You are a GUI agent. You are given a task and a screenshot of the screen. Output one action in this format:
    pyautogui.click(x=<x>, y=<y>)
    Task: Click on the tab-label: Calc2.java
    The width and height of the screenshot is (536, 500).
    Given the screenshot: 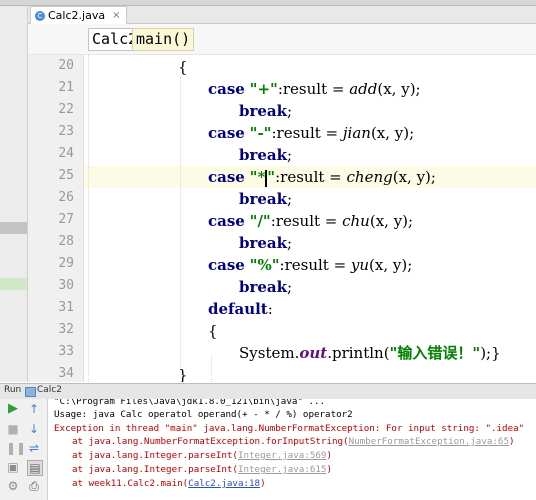 What is the action you would take?
    pyautogui.click(x=77, y=15)
    